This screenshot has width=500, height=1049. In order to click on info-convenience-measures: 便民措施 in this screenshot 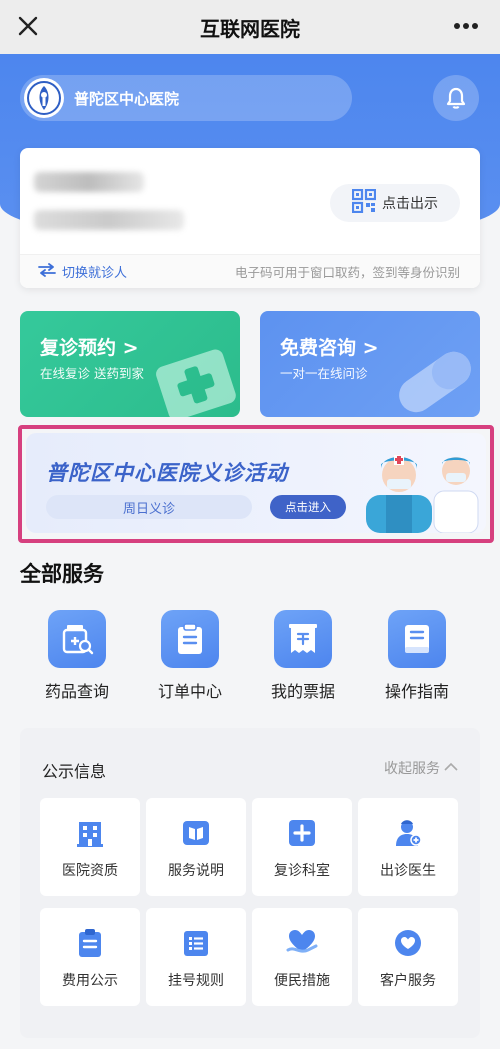, I will do `click(302, 957)`.